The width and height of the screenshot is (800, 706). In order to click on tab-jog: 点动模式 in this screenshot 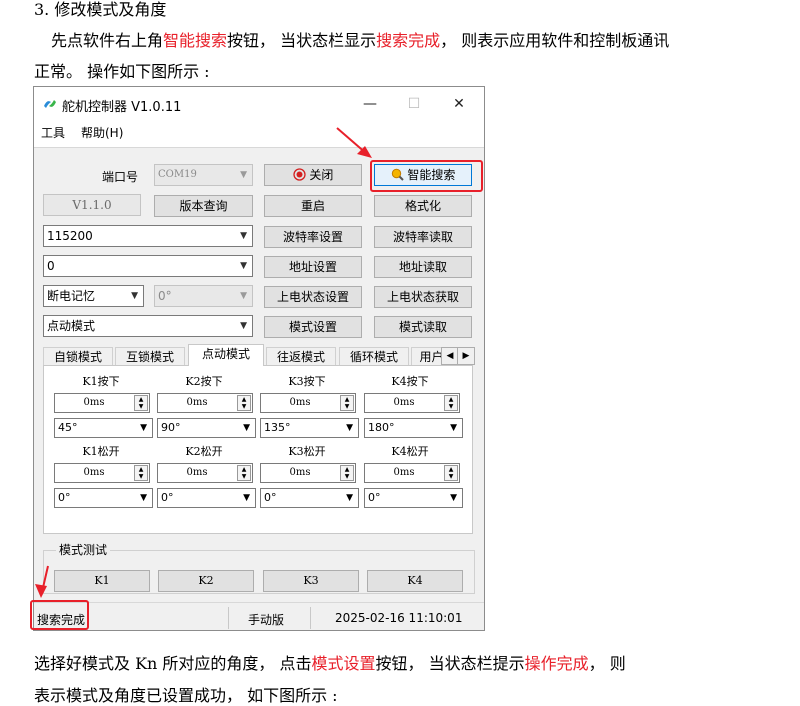, I will do `click(226, 355)`.